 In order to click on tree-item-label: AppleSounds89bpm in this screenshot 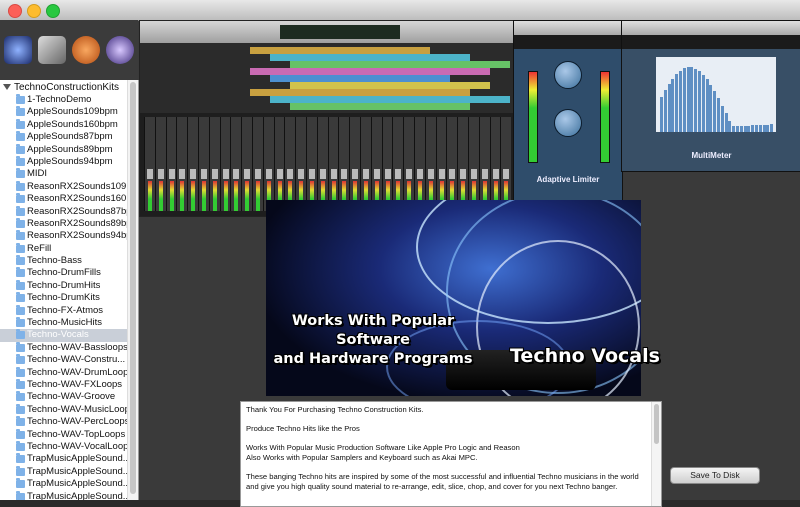, I will do `click(70, 149)`.